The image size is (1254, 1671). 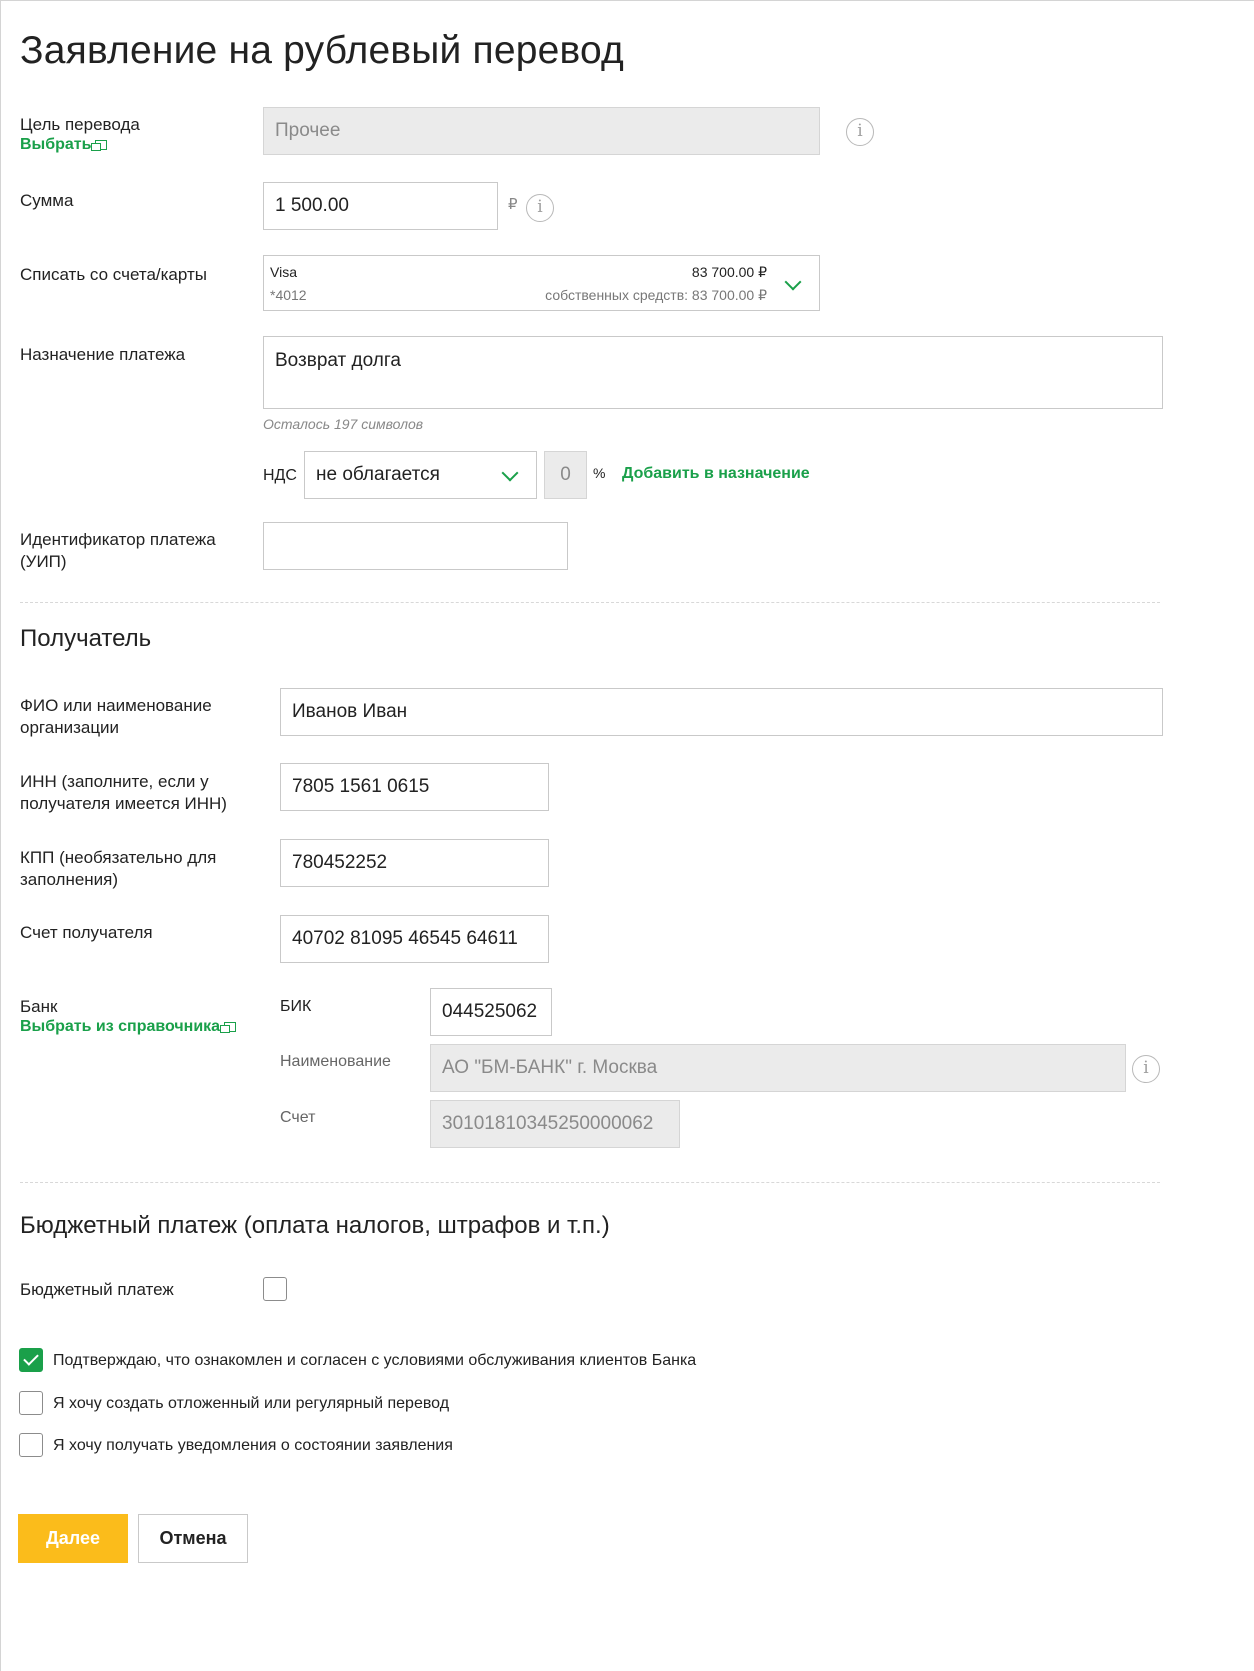 I want to click on bank-account-field, so click(x=555, y=1124).